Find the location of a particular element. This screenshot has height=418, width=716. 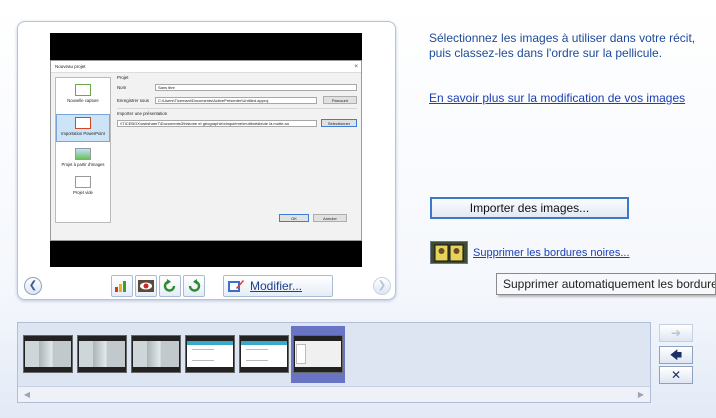

option-new-capture: Nouvelle capture is located at coordinates (83, 96).